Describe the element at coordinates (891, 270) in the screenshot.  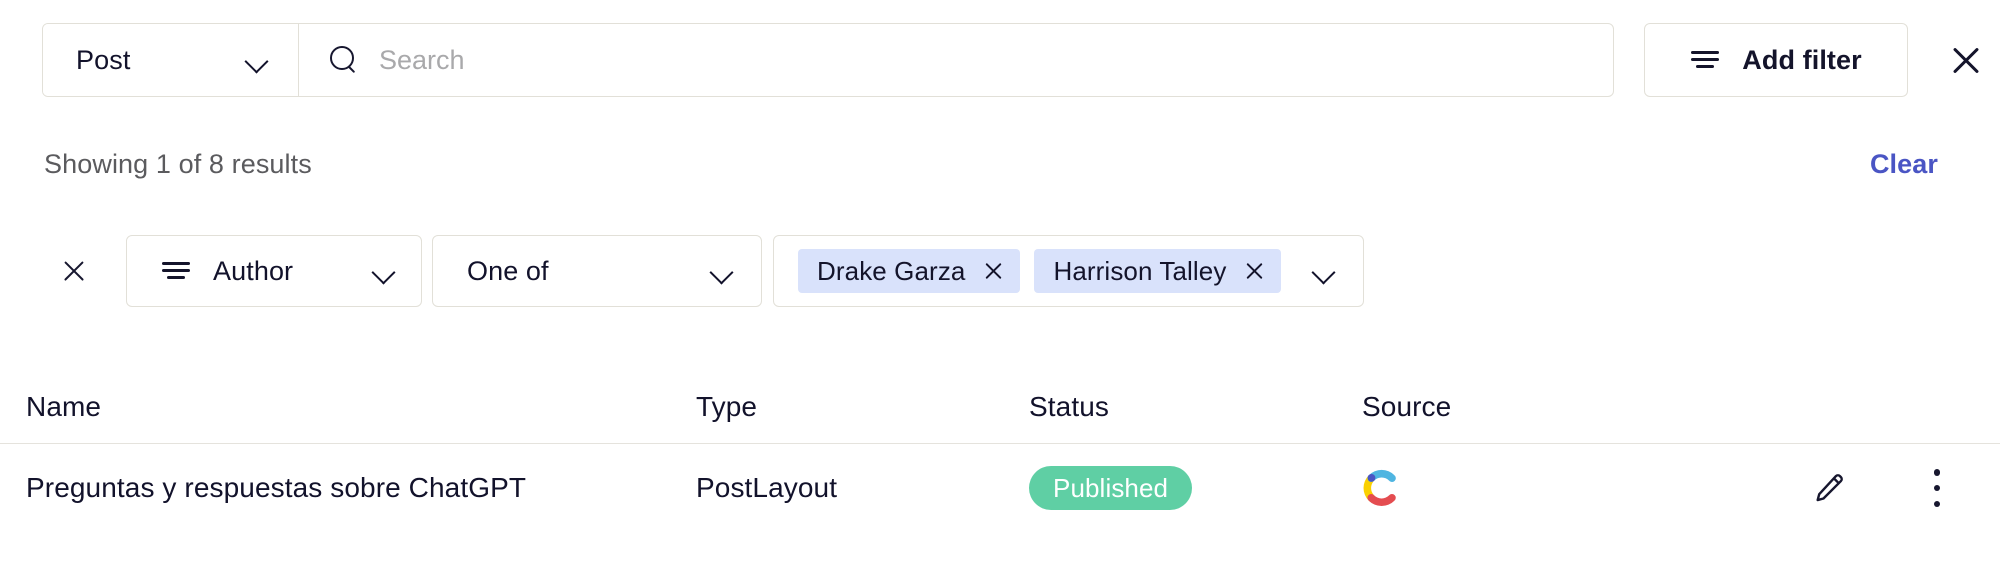
I see `filter-value-chip-label: Drake Garza` at that location.